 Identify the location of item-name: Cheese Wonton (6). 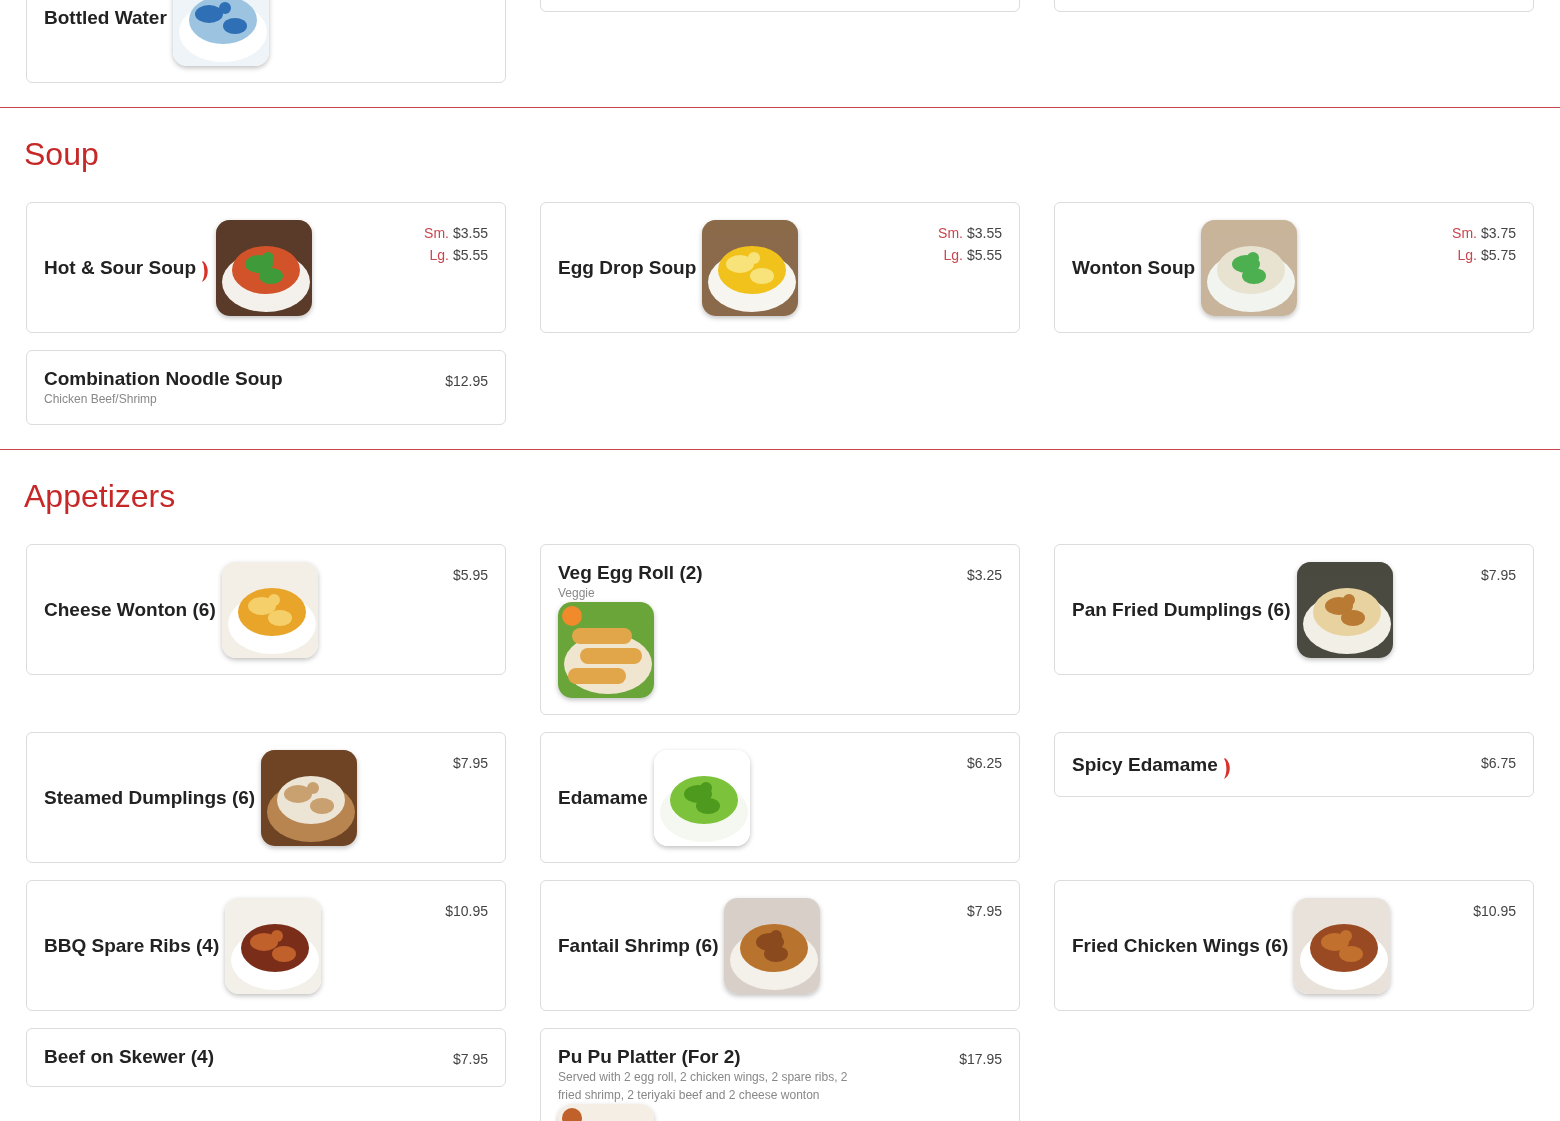
(130, 610).